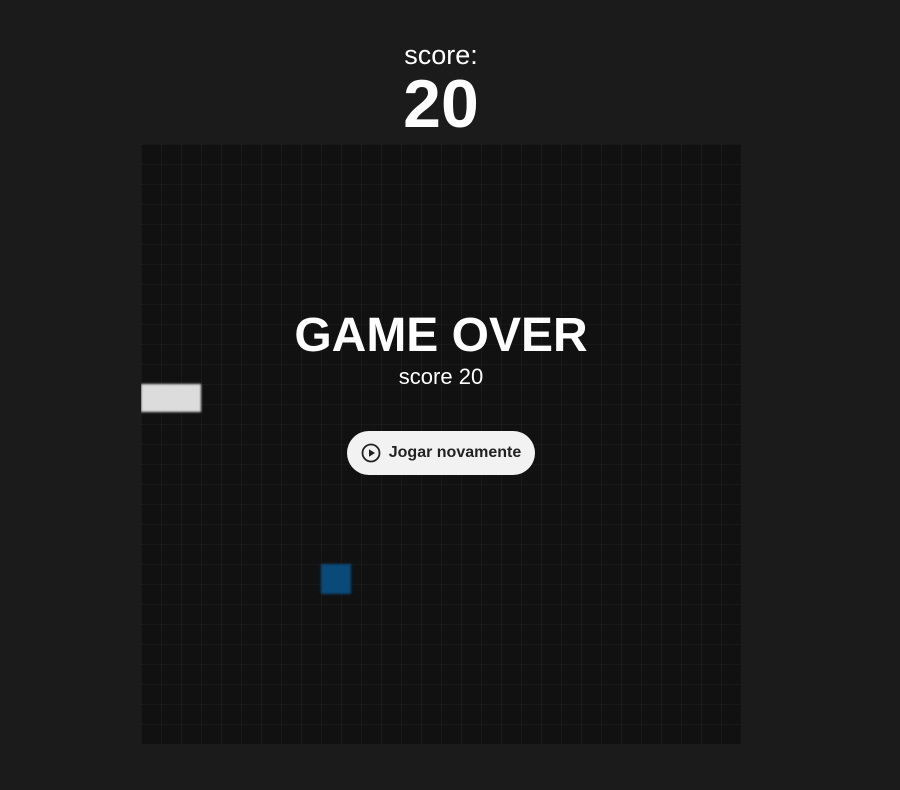 Image resolution: width=900 pixels, height=790 pixels. Describe the element at coordinates (441, 376) in the screenshot. I see `final-score: score 20` at that location.